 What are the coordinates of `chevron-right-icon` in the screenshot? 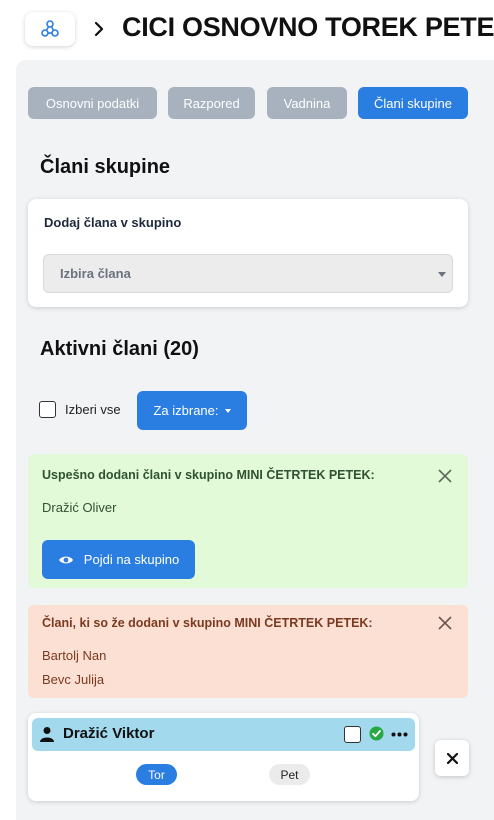 It's located at (99, 29).